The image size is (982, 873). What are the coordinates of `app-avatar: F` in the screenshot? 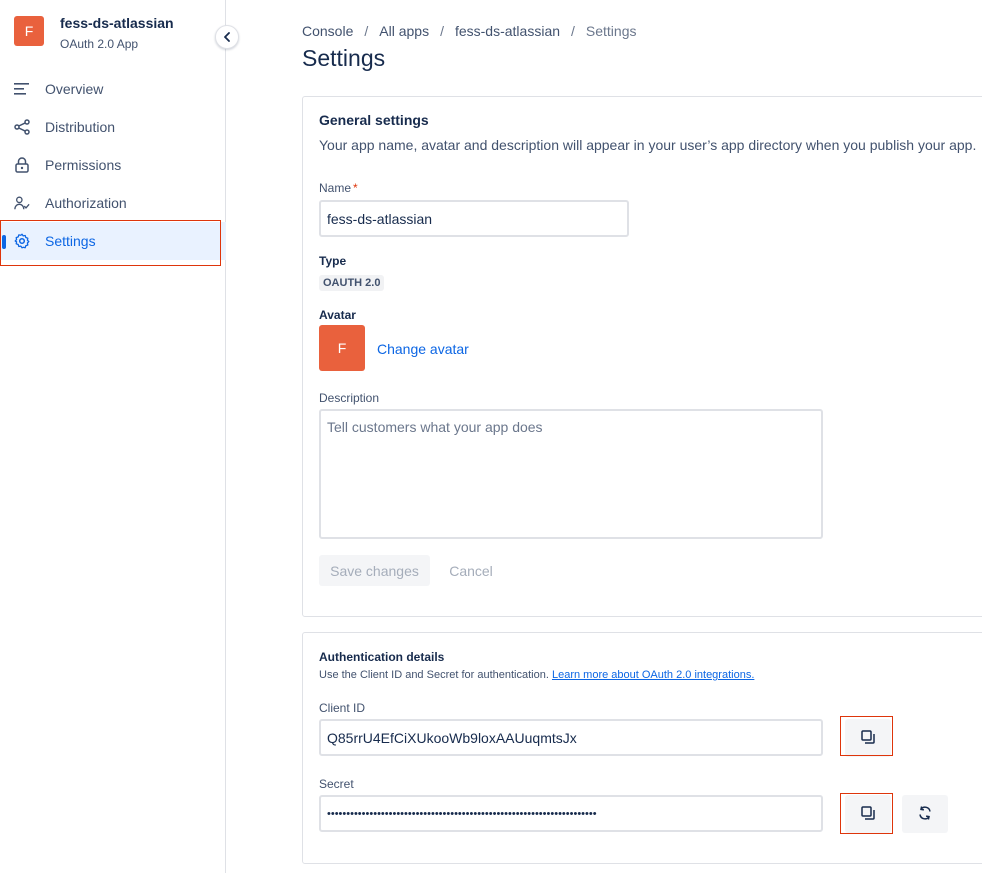 It's located at (29, 31).